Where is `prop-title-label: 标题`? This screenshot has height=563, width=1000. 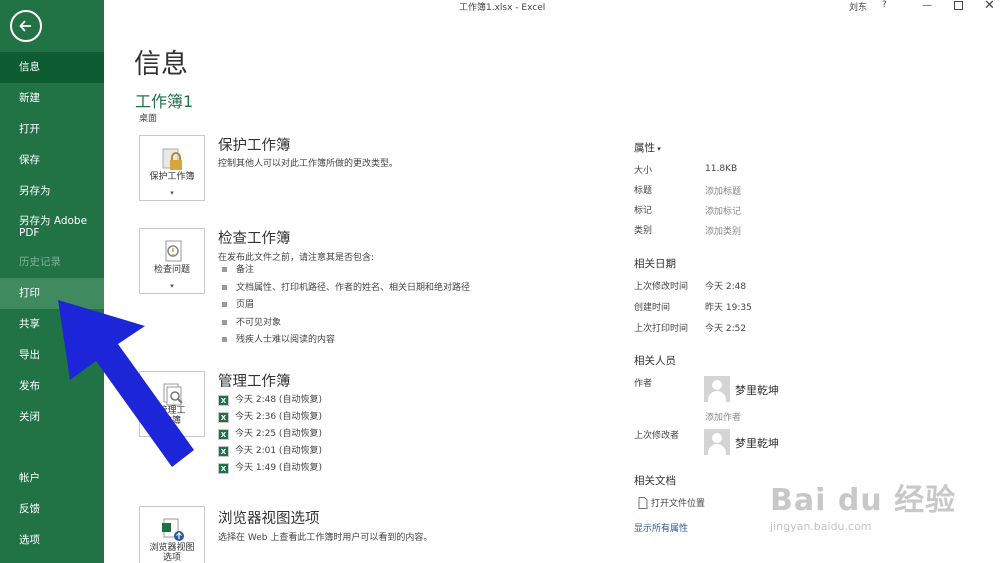 prop-title-label: 标题 is located at coordinates (643, 191).